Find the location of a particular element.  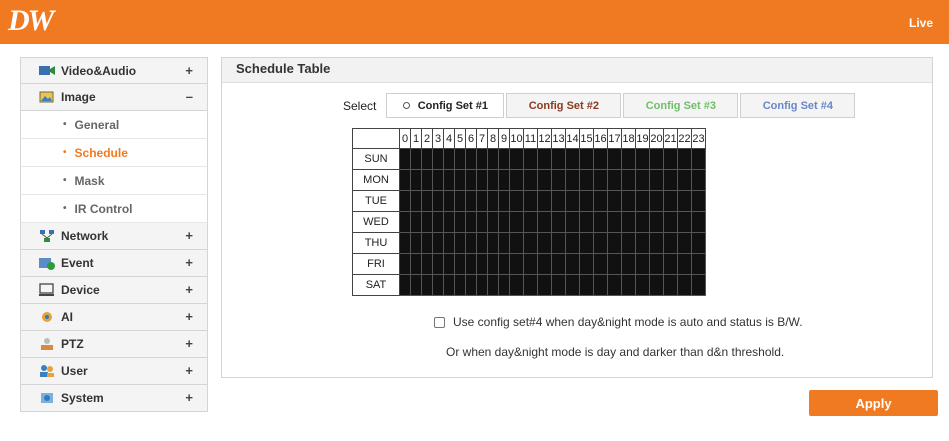

hour-header: 12 is located at coordinates (544, 138).